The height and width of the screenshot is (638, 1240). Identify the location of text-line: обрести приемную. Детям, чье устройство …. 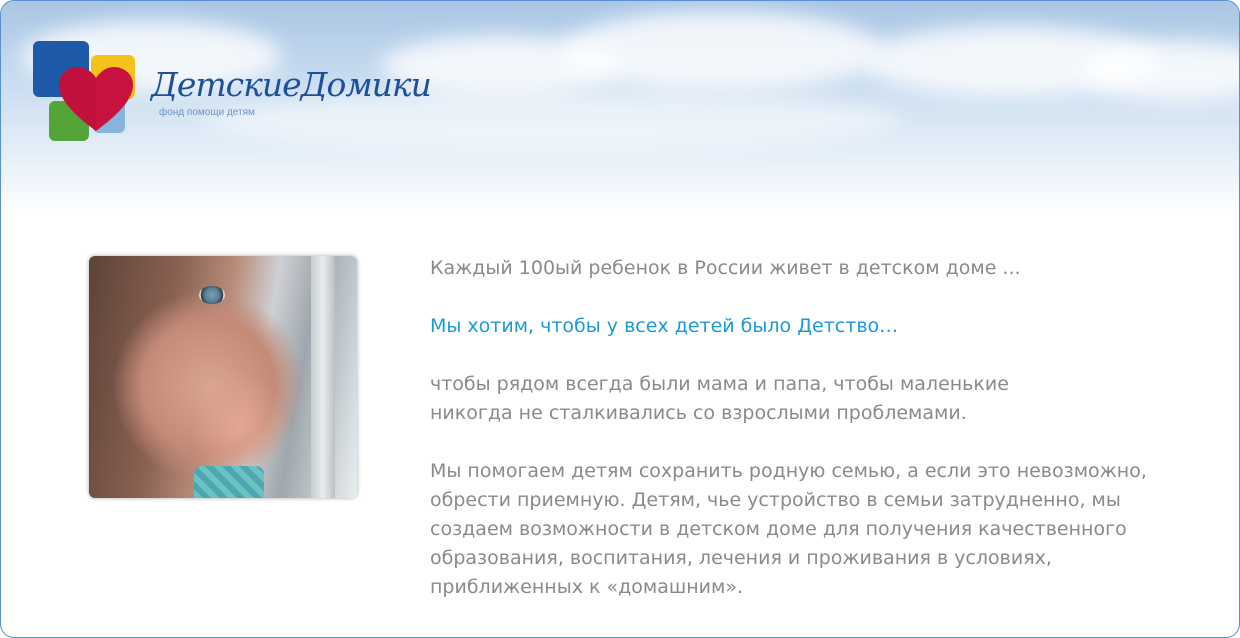
(775, 500).